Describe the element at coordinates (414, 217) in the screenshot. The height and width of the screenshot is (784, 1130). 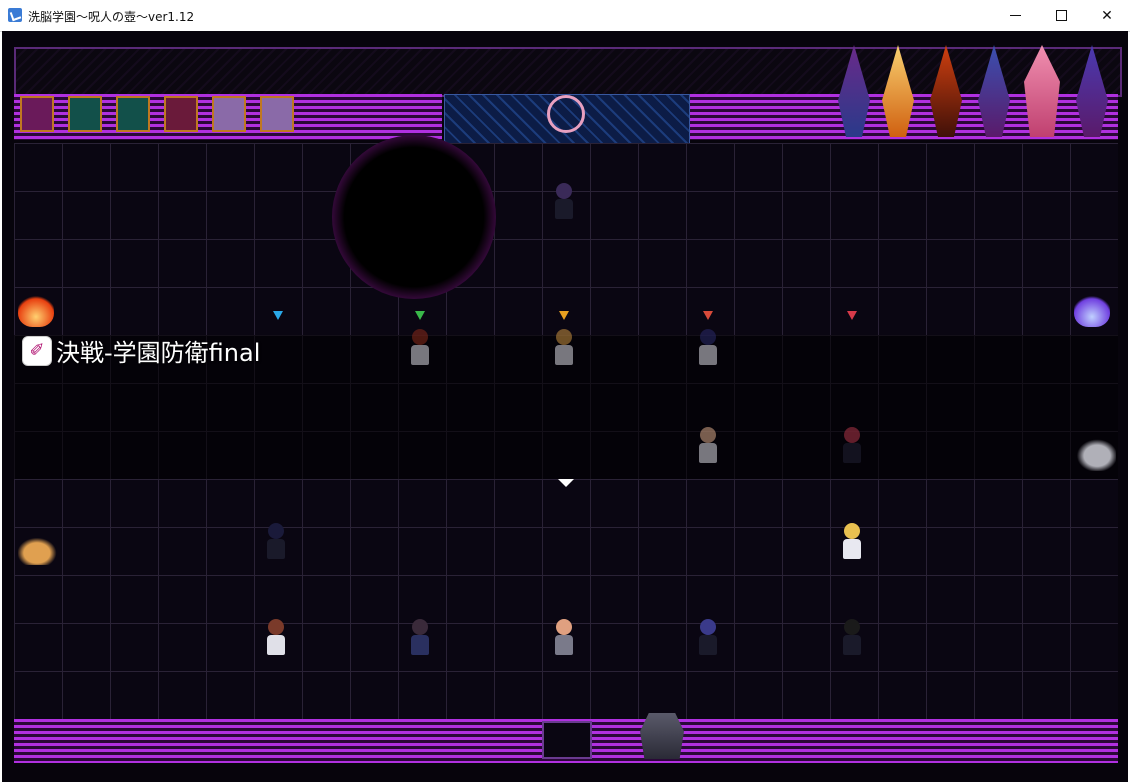
I see `black-hole` at that location.